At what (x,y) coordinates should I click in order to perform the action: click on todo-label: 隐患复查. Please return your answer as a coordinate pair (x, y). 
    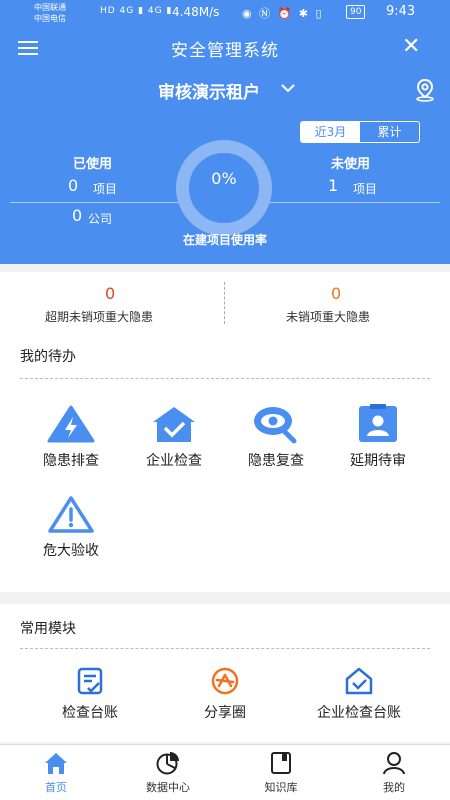
    Looking at the image, I should click on (276, 461).